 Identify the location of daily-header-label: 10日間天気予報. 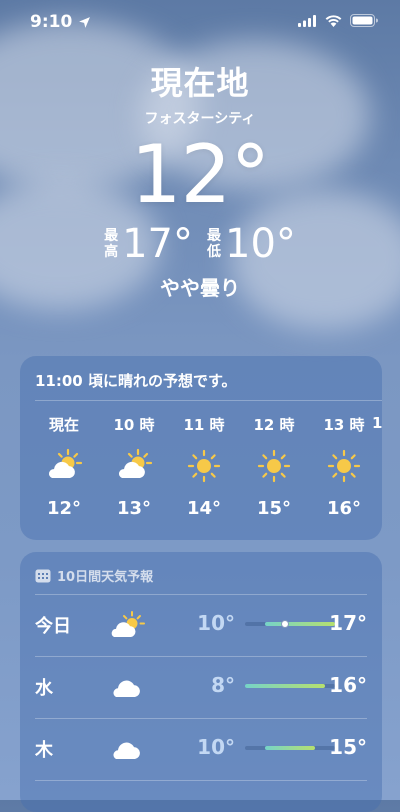
(105, 577).